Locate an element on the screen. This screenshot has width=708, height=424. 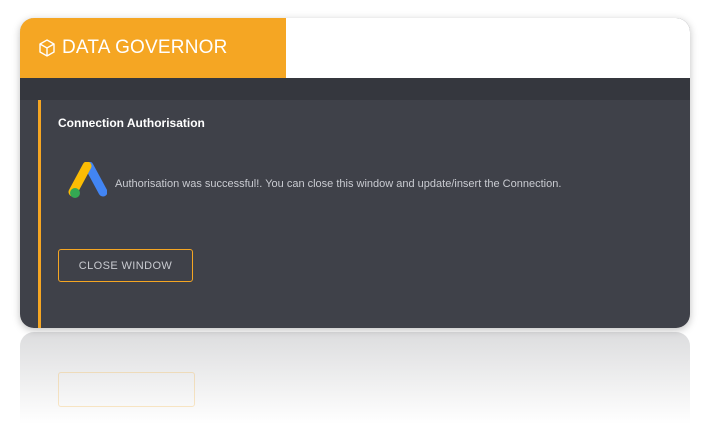
reflection-button-ghost is located at coordinates (126, 389).